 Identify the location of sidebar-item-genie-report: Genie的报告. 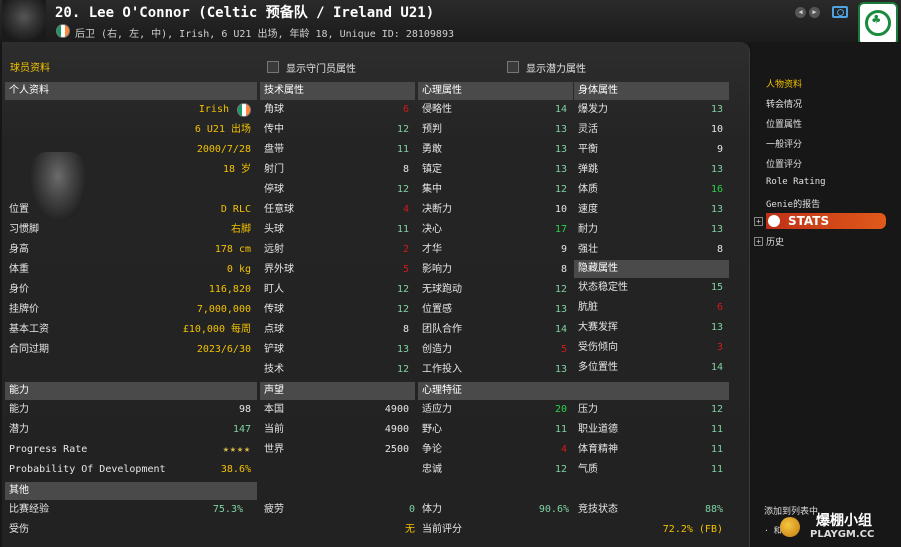
(793, 203).